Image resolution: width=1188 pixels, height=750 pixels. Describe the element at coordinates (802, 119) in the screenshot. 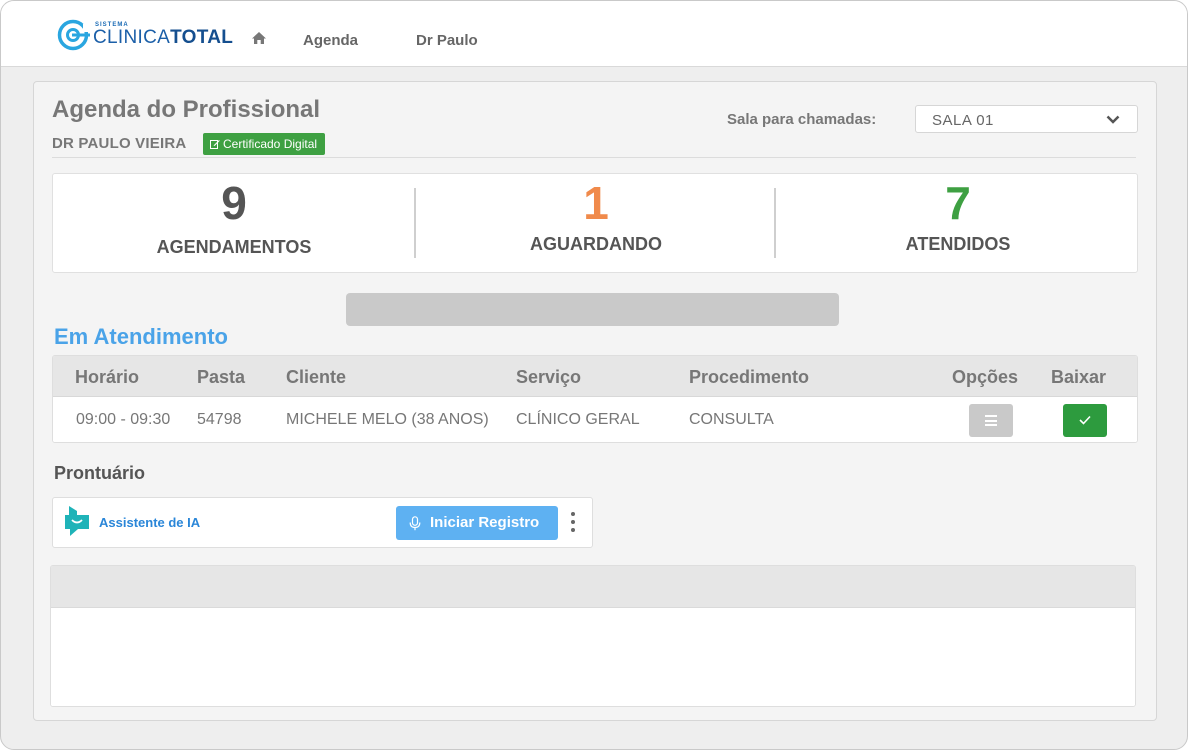

I see `room-label: Sala para chamadas:` at that location.